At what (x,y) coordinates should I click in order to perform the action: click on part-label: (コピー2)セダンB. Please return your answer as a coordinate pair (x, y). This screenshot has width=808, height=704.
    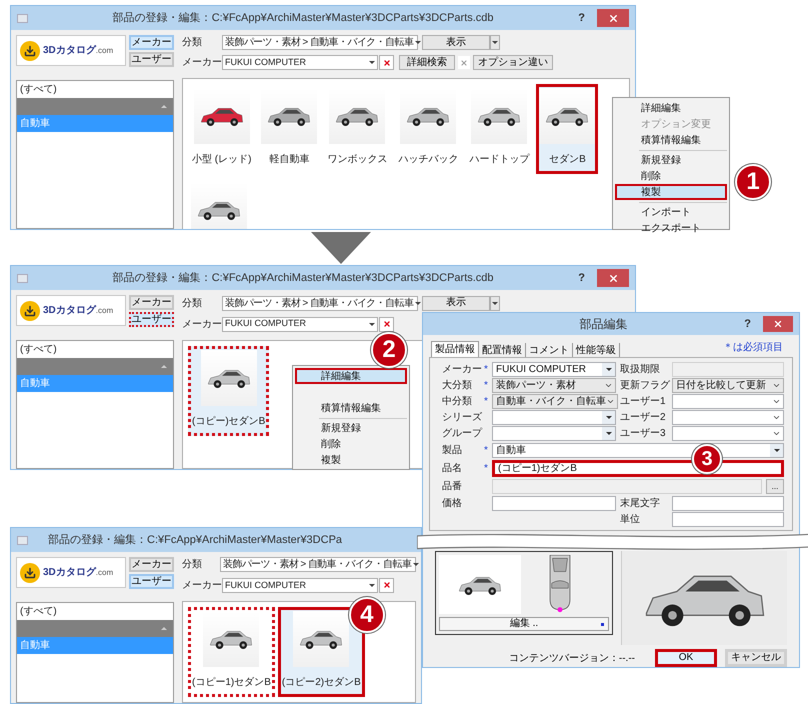
    Looking at the image, I should click on (321, 683).